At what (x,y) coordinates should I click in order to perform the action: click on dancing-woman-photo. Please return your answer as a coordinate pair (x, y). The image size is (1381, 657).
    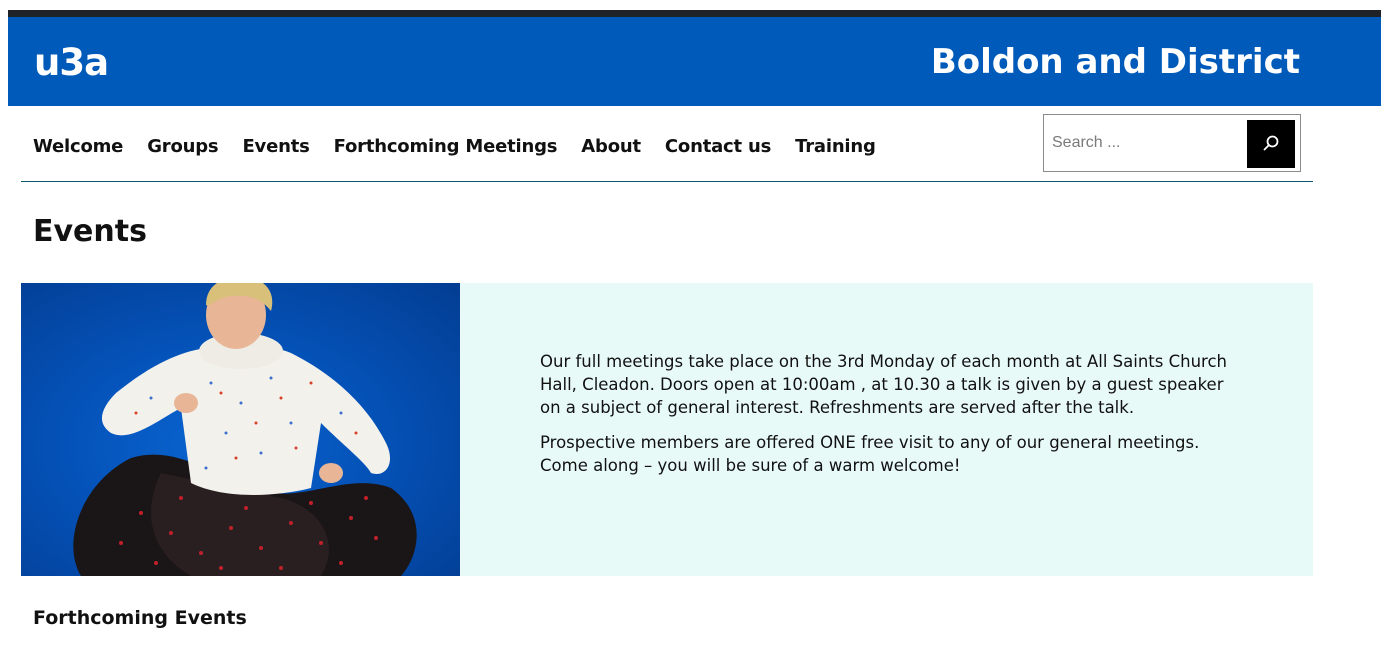
    Looking at the image, I should click on (240, 429).